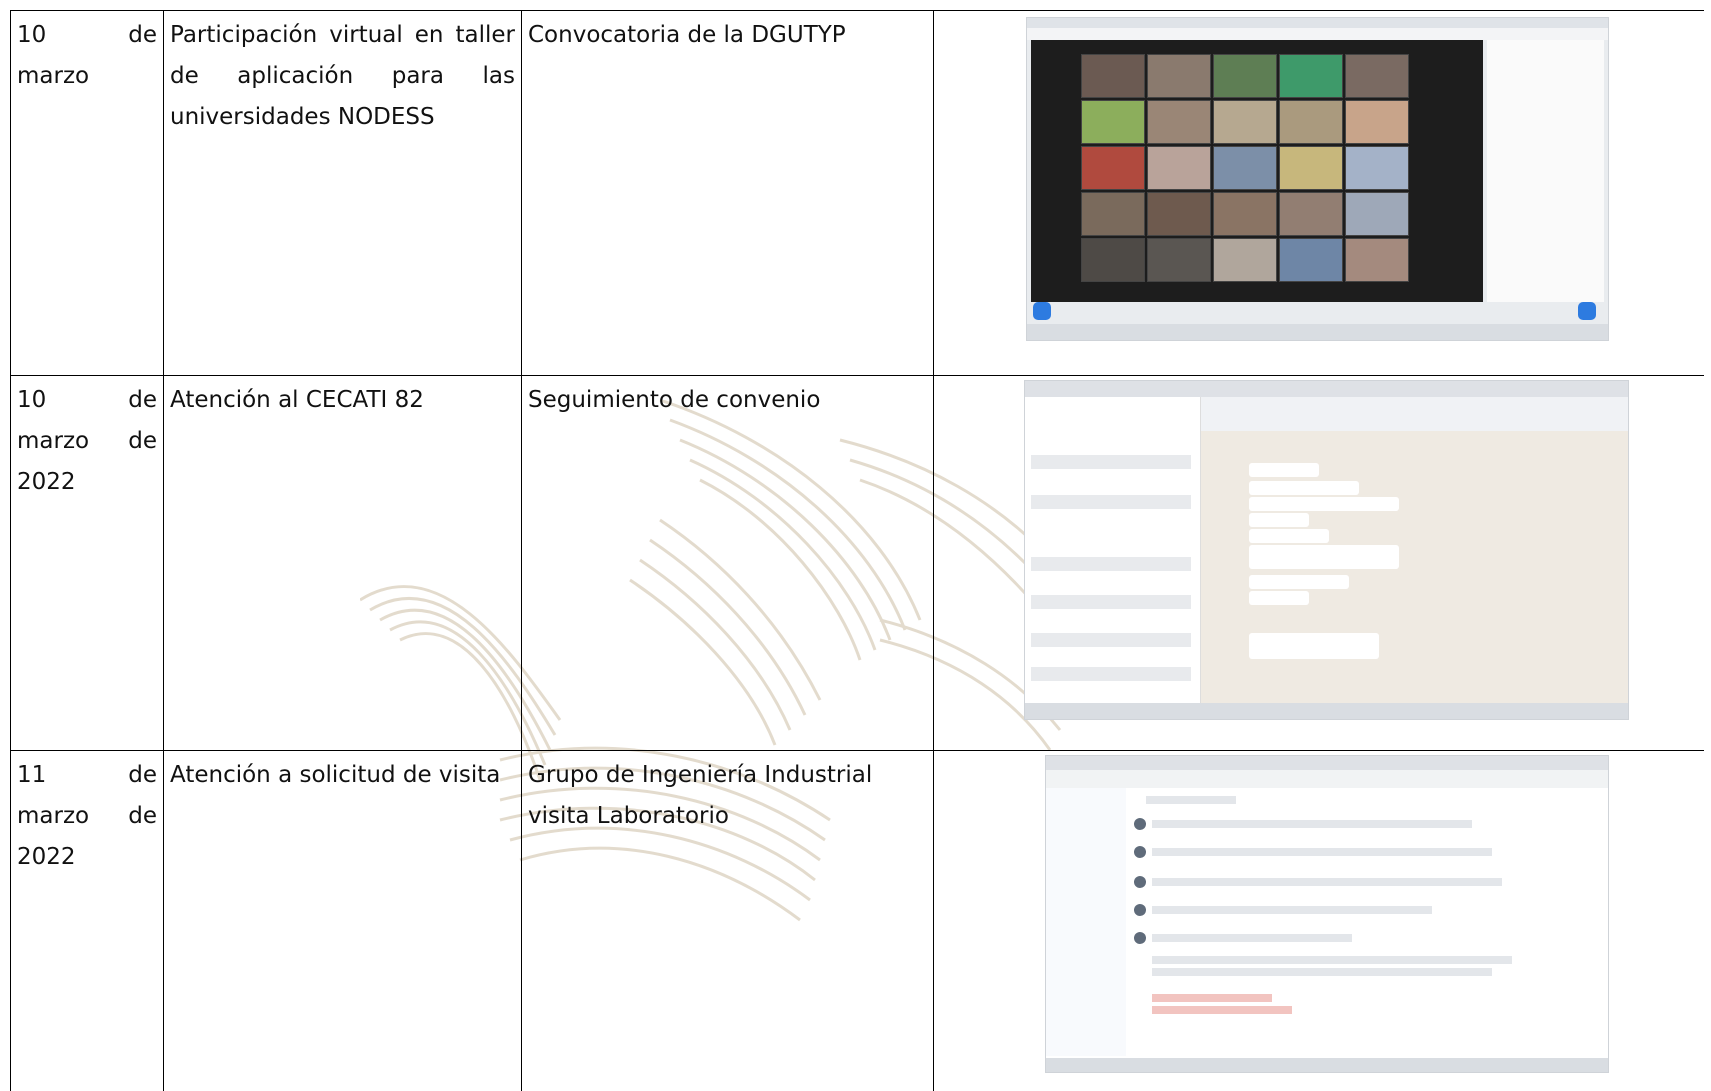 The image size is (1711, 1091). Describe the element at coordinates (1545, 171) in the screenshot. I see `chat-panel` at that location.